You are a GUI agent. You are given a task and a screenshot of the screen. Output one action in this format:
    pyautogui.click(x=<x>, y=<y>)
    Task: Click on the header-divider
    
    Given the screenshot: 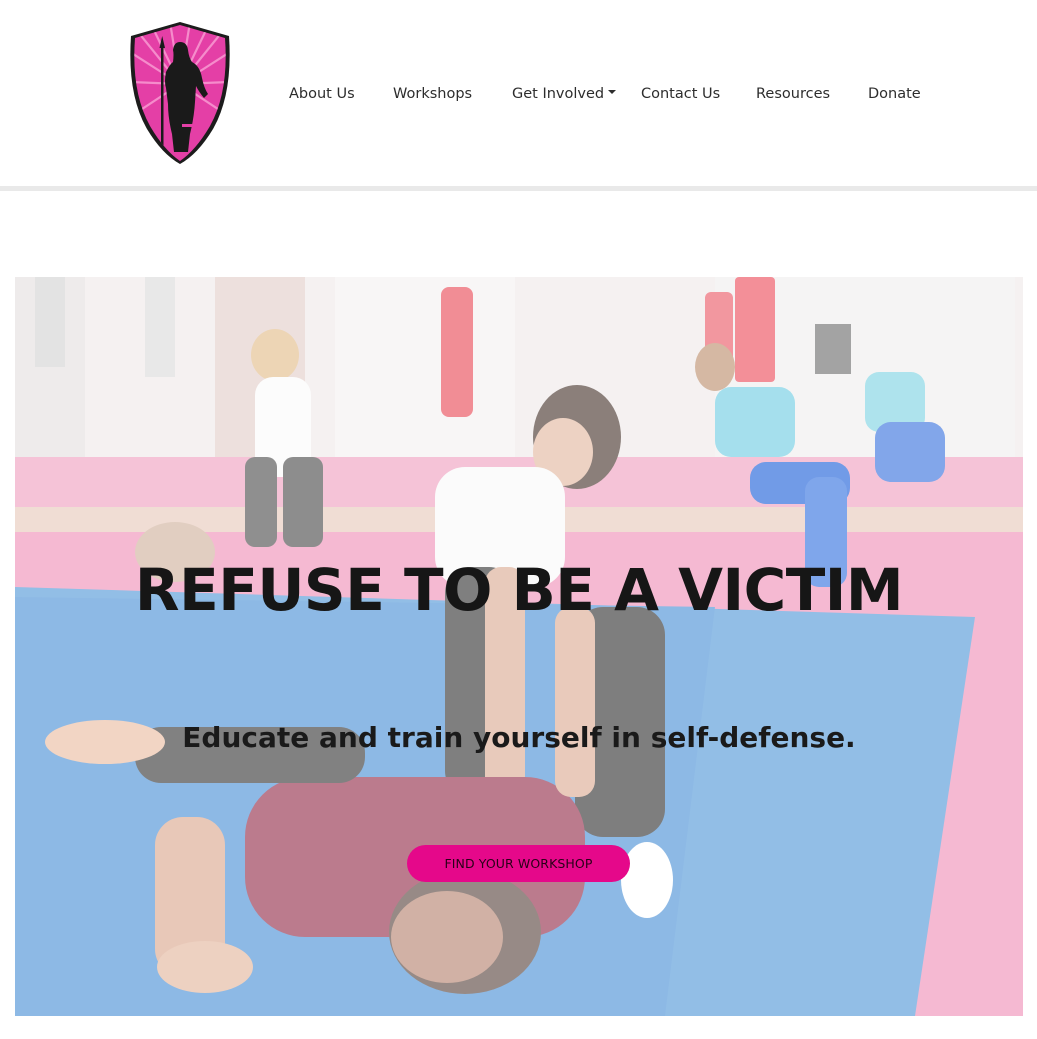 What is the action you would take?
    pyautogui.click(x=518, y=188)
    